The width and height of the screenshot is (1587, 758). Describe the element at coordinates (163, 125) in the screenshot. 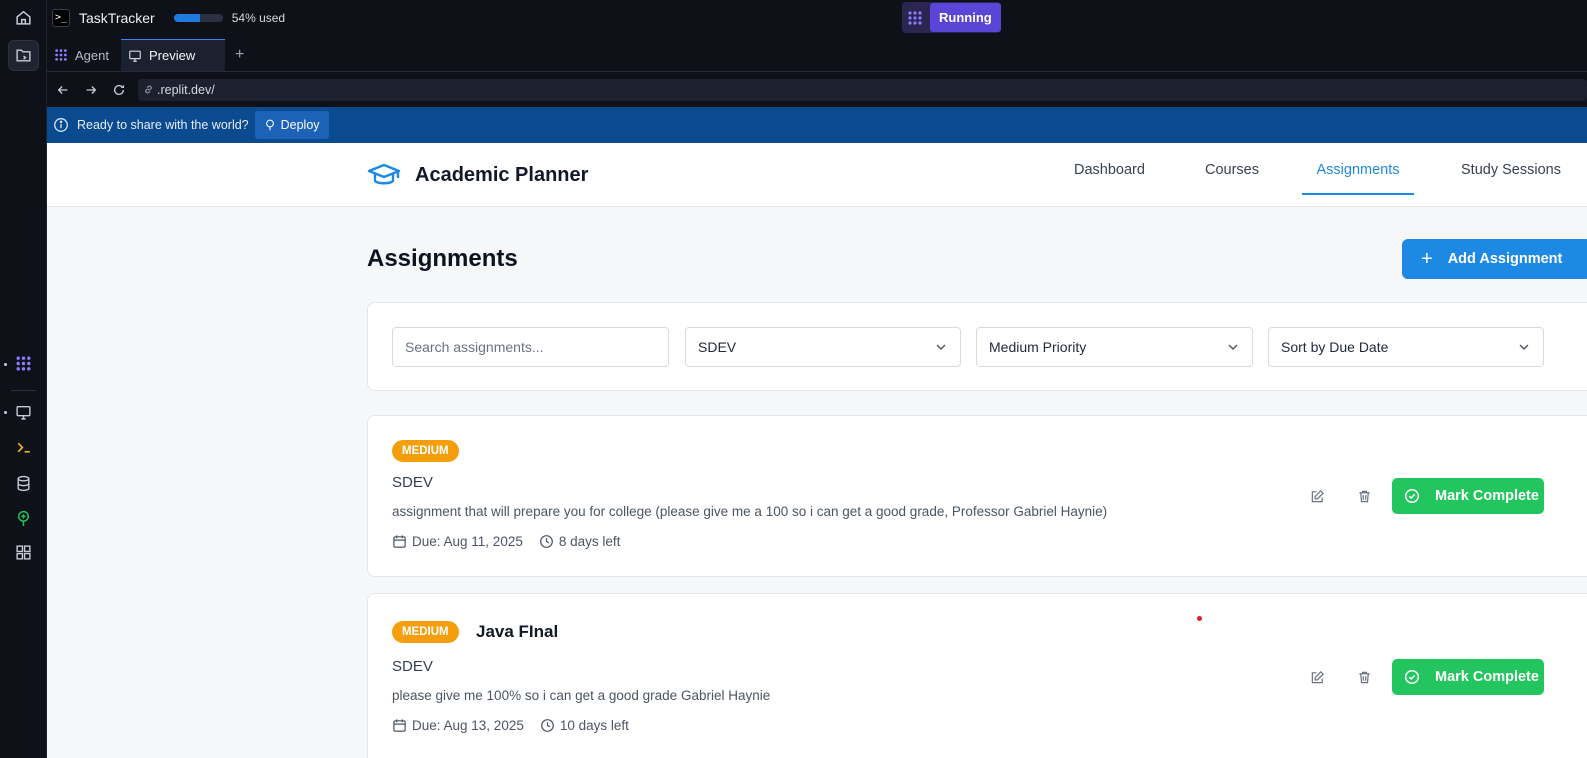

I see `banner-text: Ready to share with the world?` at that location.